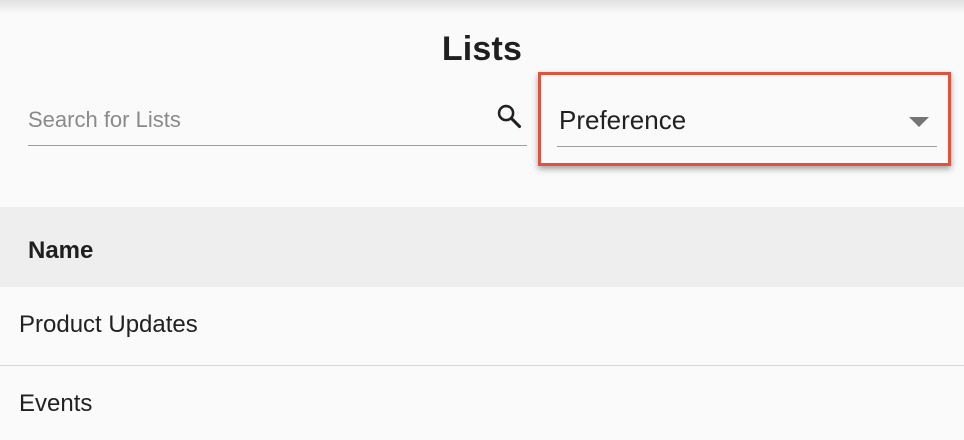  Describe the element at coordinates (60, 251) in the screenshot. I see `column-header-name: Name` at that location.